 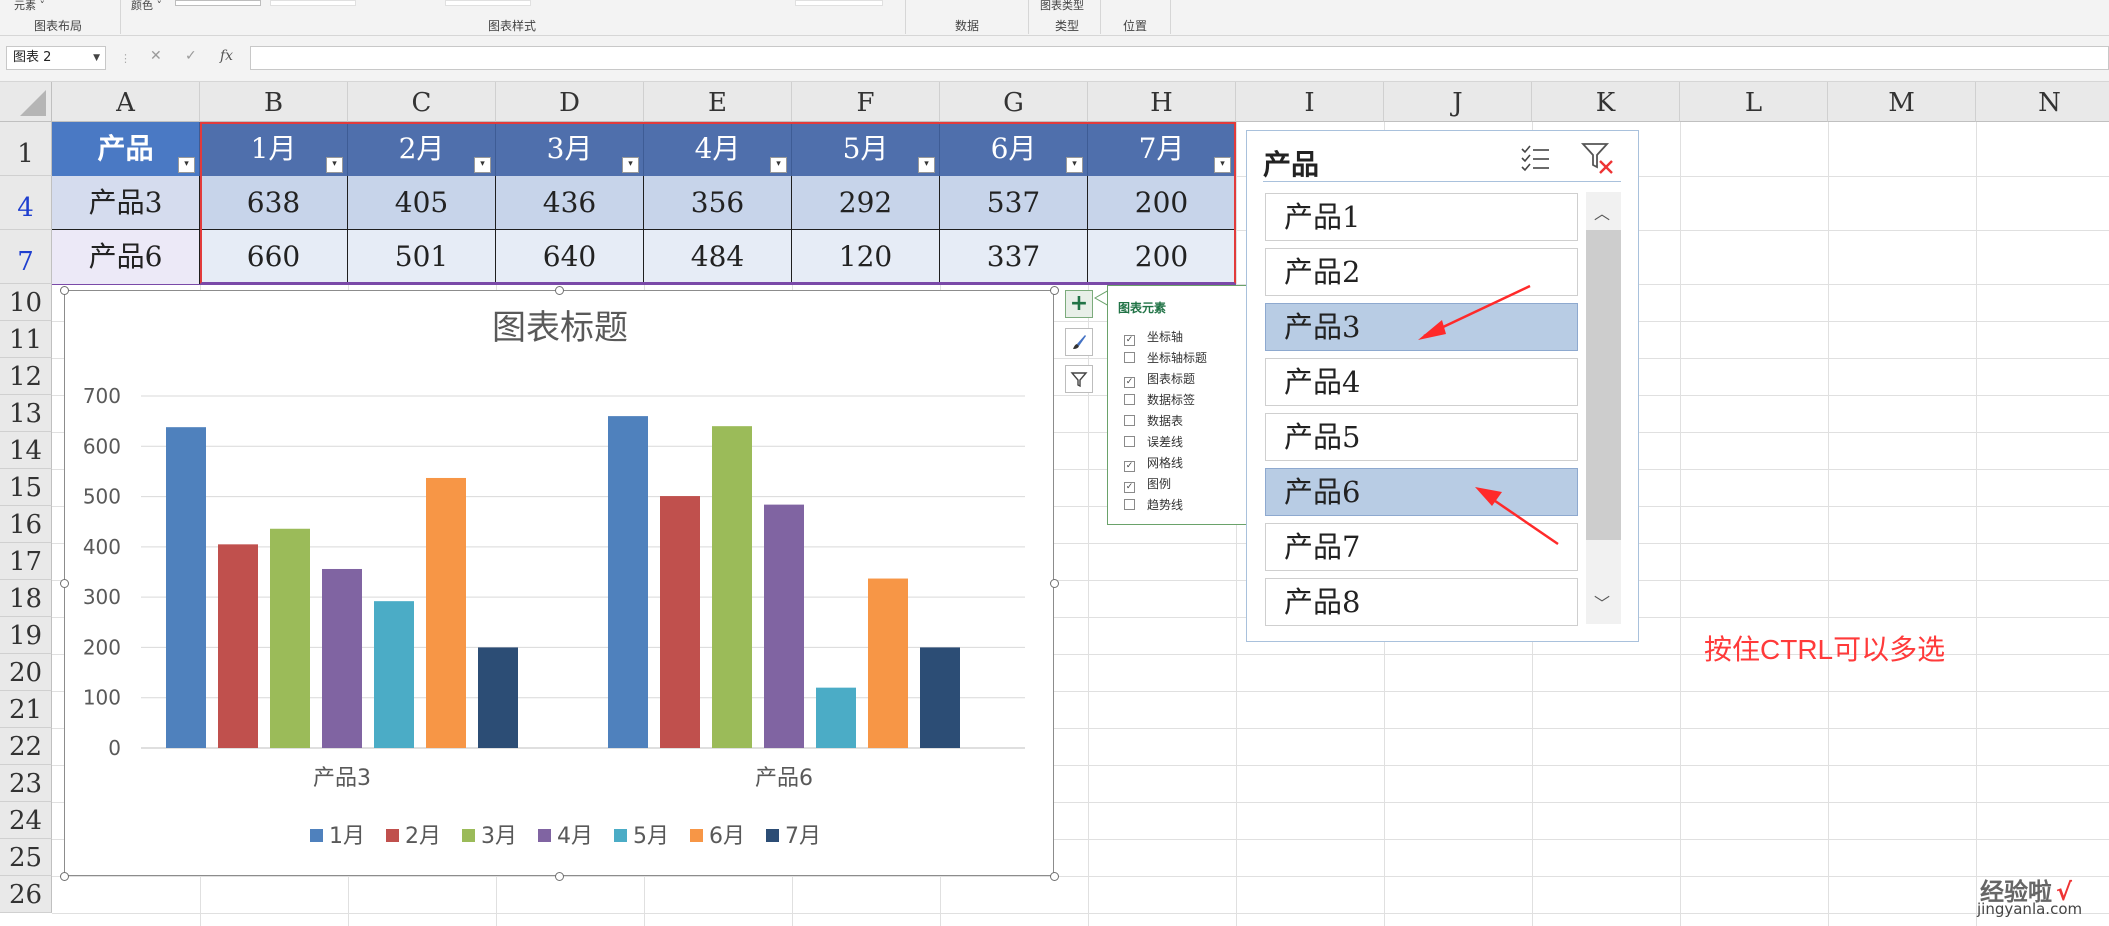 What do you see at coordinates (1153, 463) in the screenshot?
I see `chart-element-option: ✓ 网格线` at bounding box center [1153, 463].